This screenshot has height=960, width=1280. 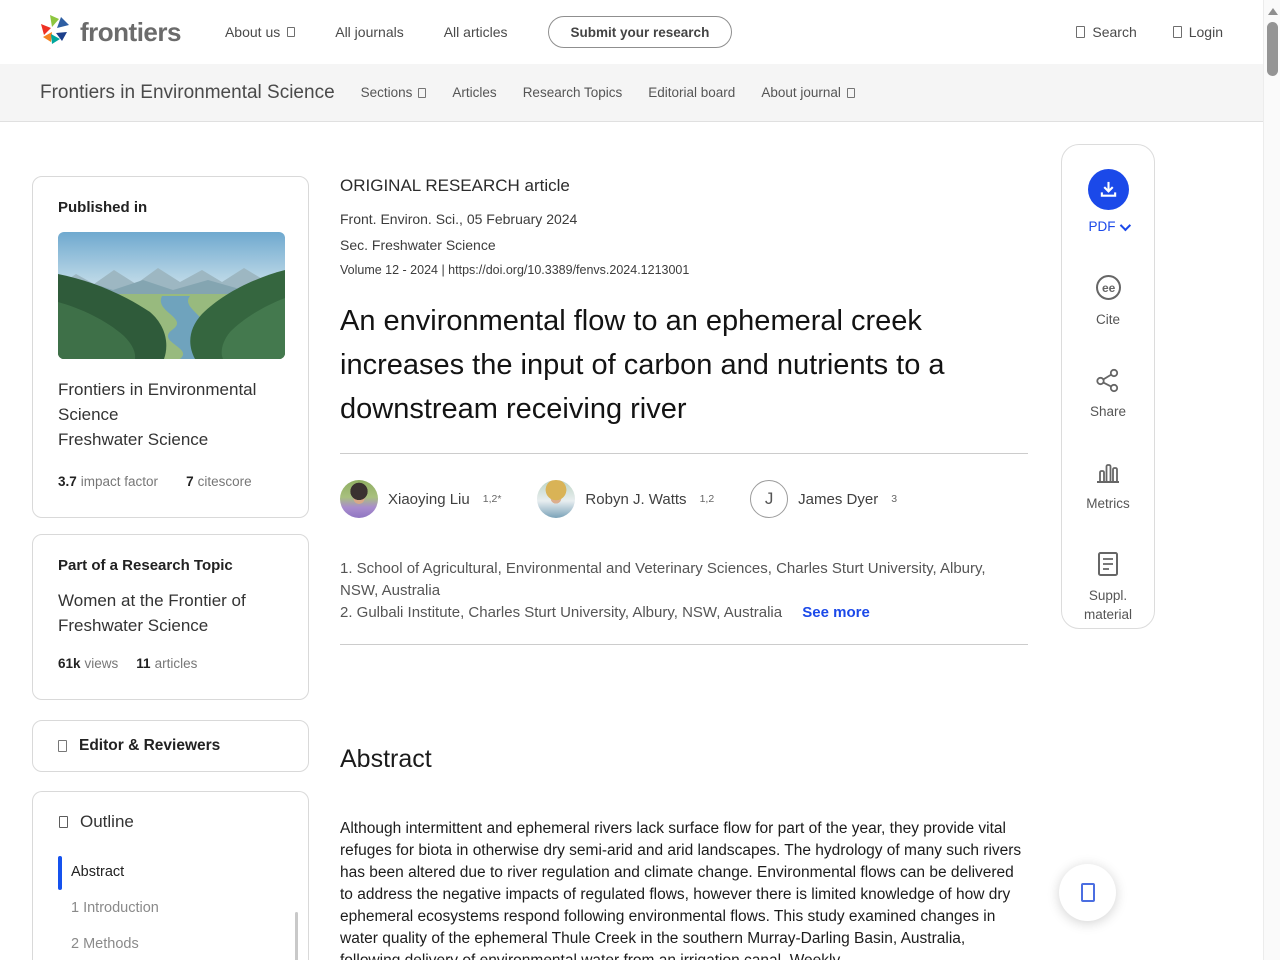 What do you see at coordinates (836, 612) in the screenshot?
I see `see-more-link: See more` at bounding box center [836, 612].